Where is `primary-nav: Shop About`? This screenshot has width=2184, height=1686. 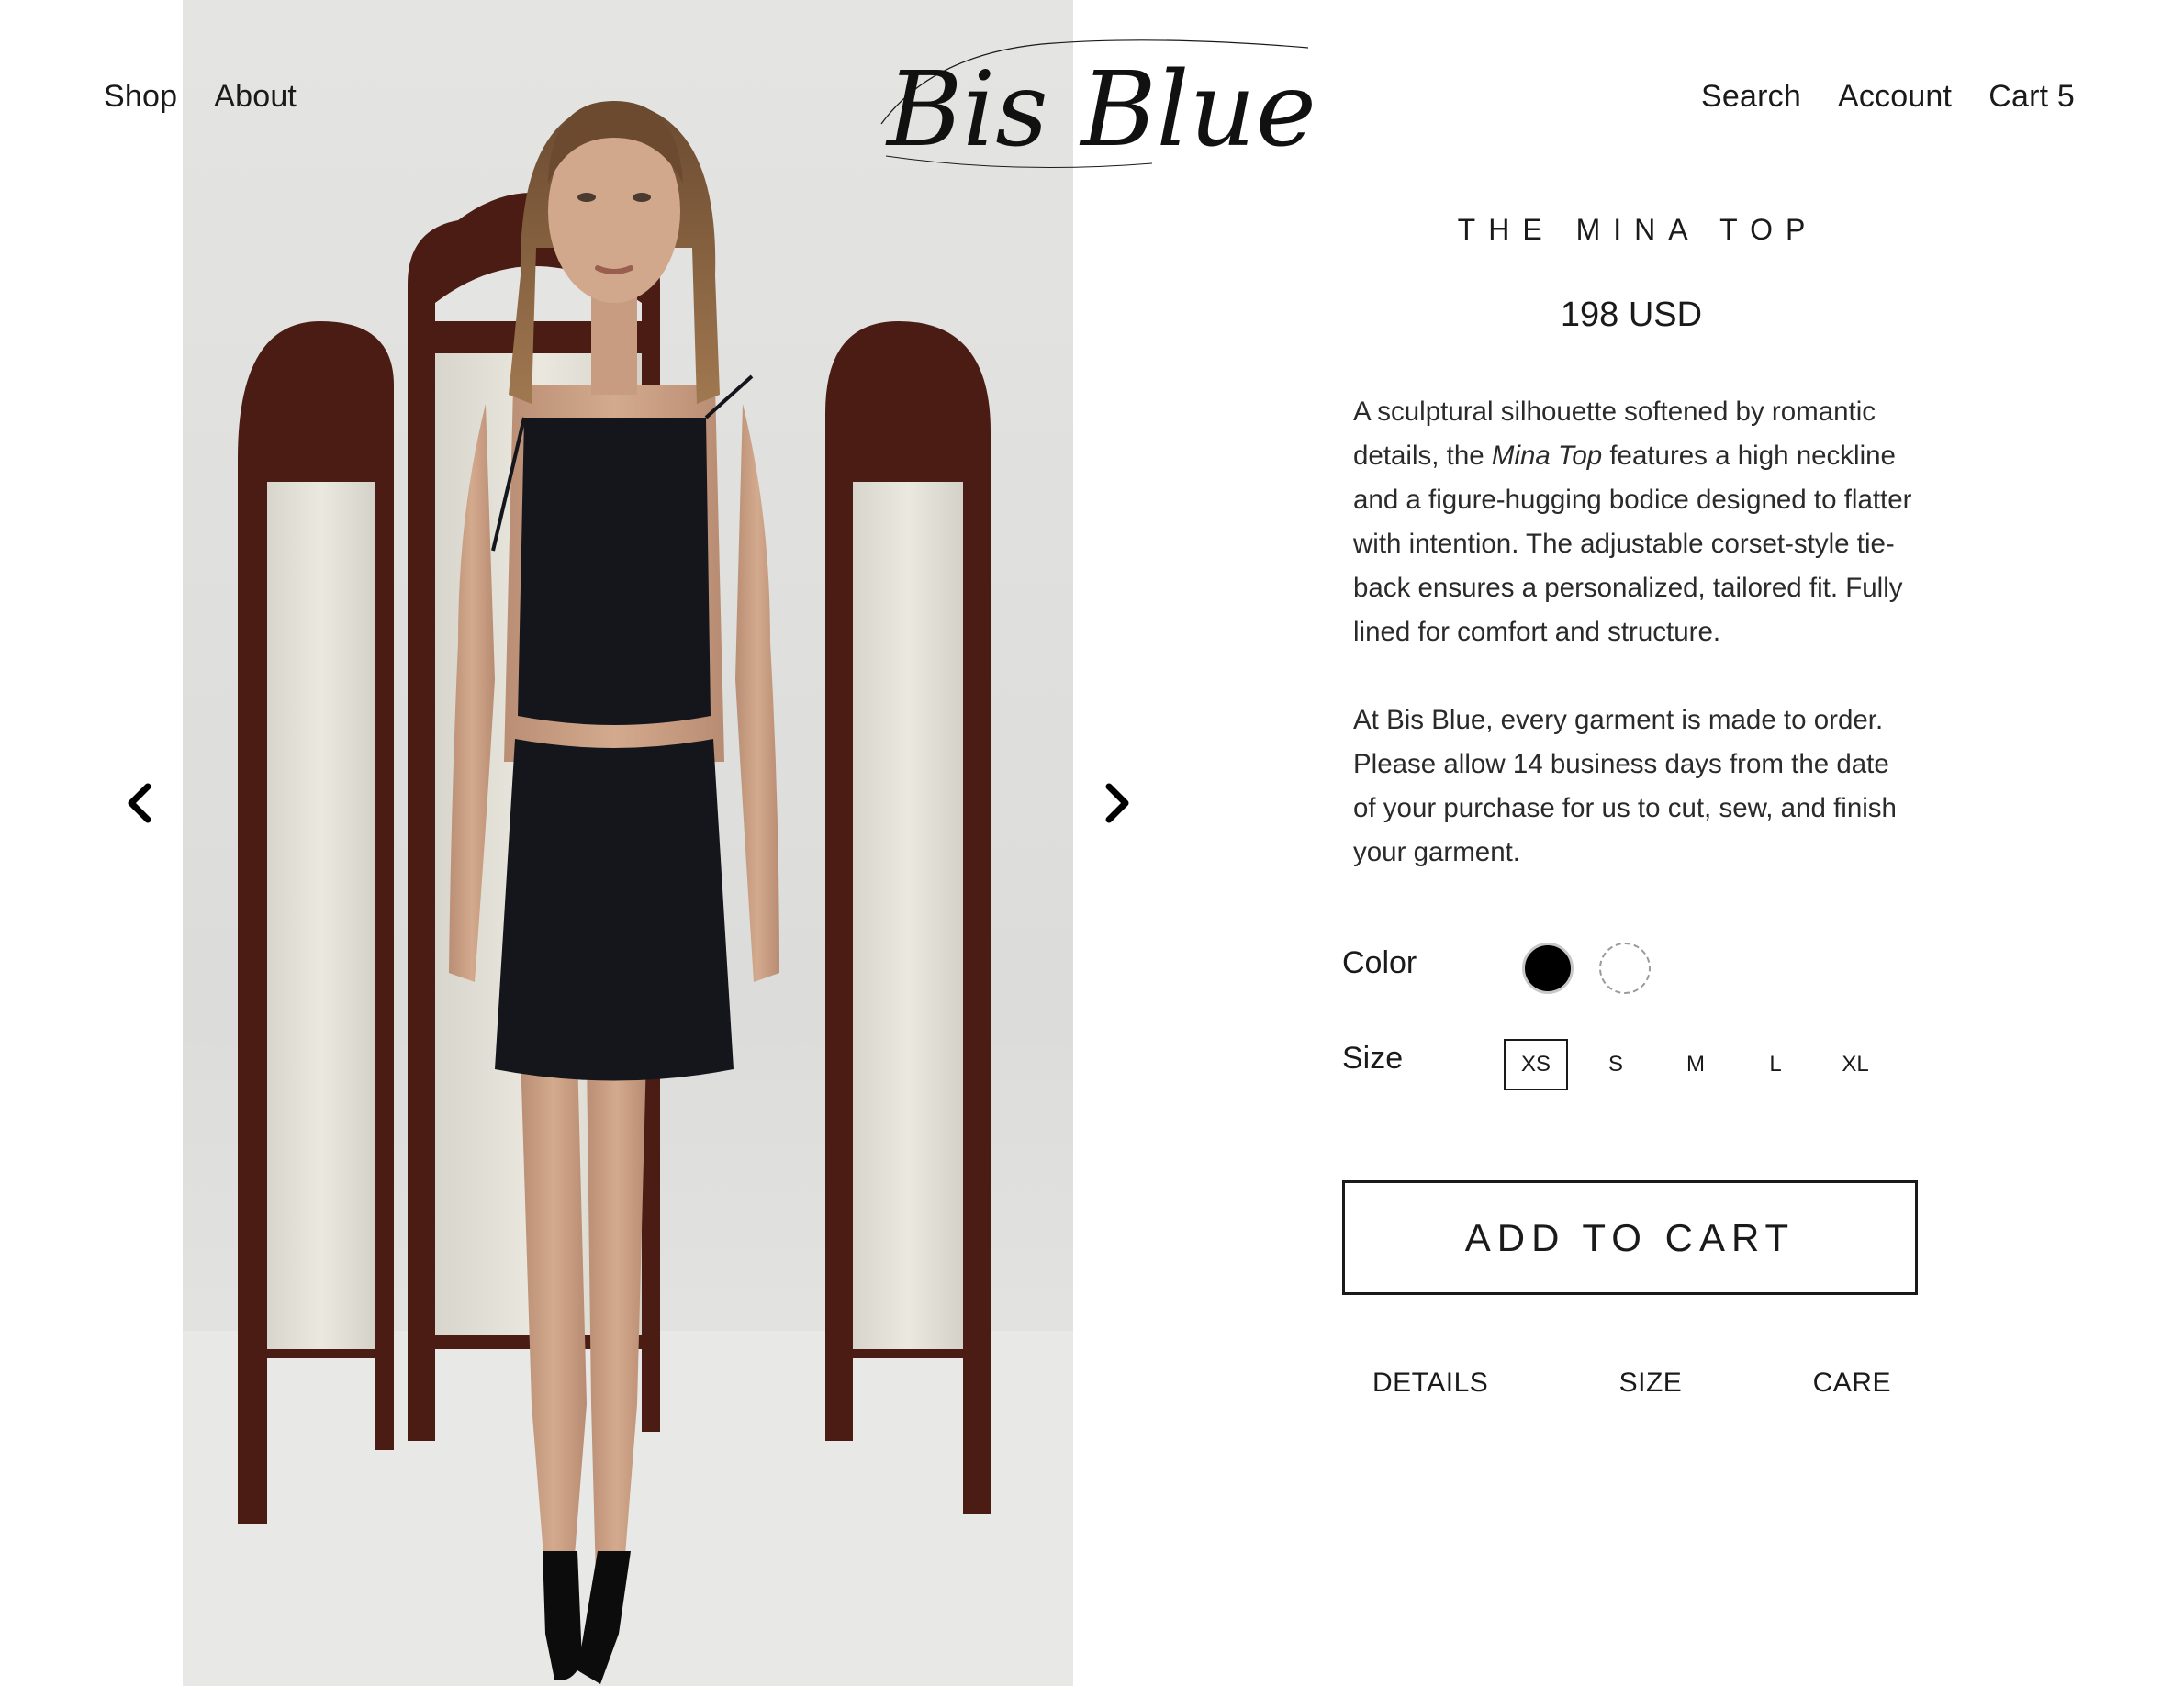 primary-nav: Shop About is located at coordinates (200, 97).